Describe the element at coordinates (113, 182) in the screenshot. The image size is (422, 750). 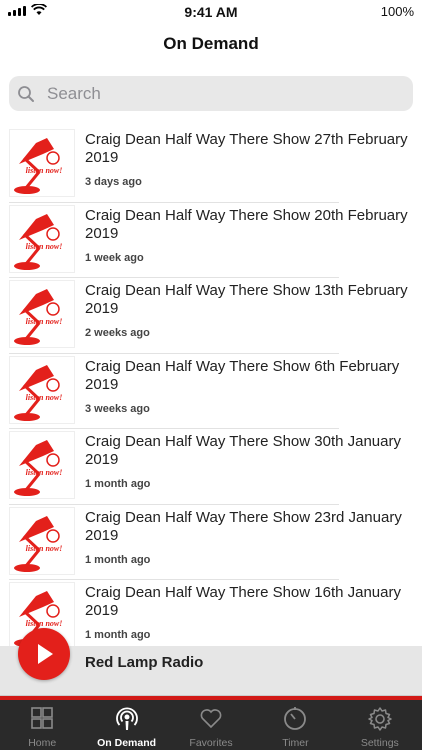
I see `episode-age: 3 days ago` at that location.